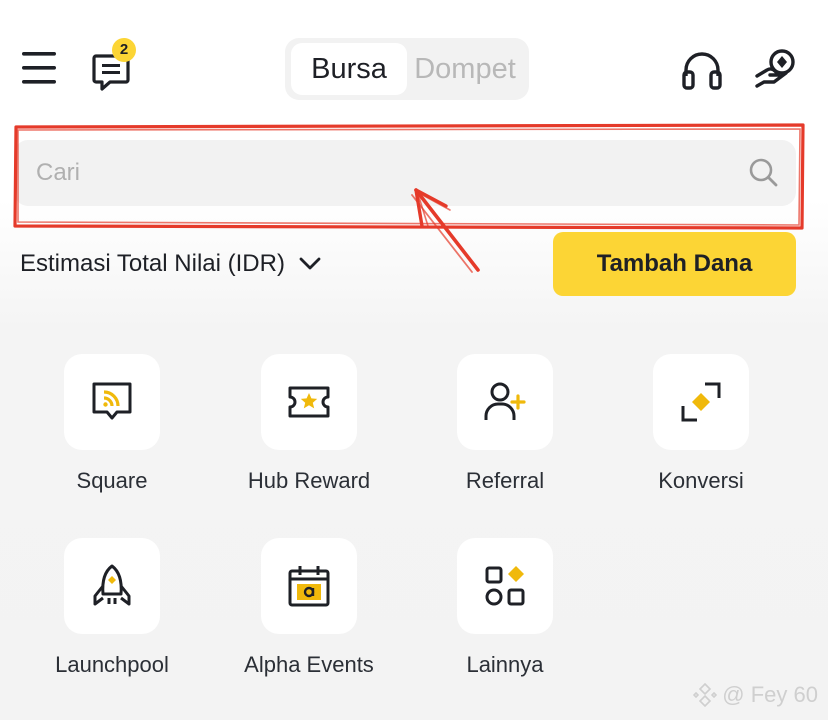 This screenshot has width=828, height=720. What do you see at coordinates (309, 480) in the screenshot?
I see `shortcut-label: Hub Reward` at bounding box center [309, 480].